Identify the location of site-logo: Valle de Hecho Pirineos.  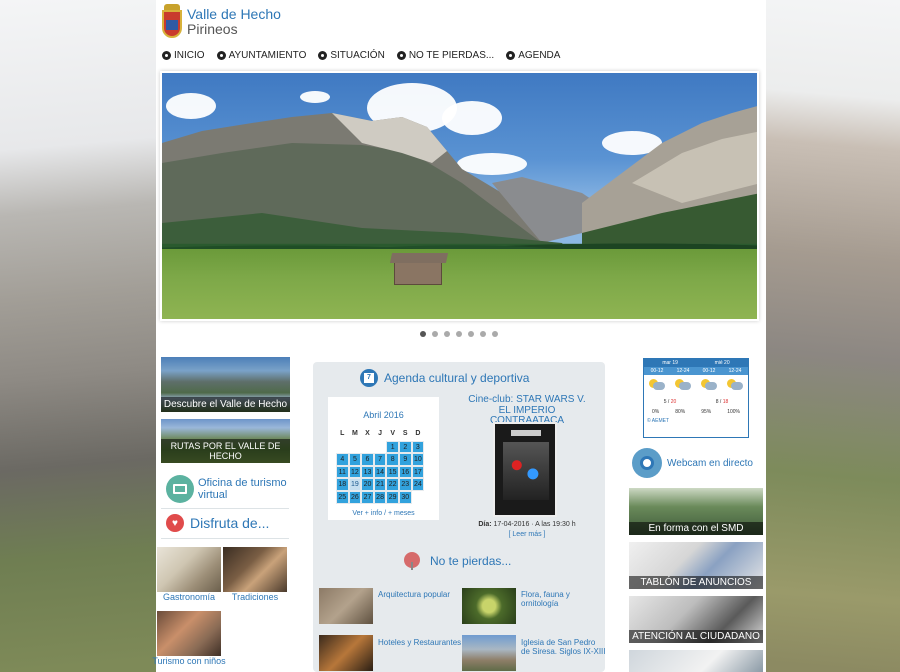
(221, 21).